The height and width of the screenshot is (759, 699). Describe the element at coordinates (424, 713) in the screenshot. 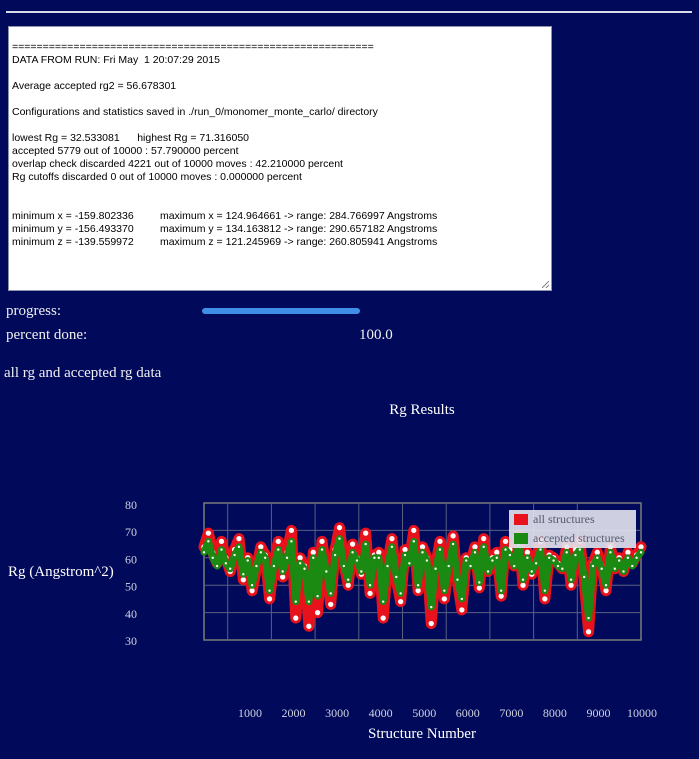

I see `x-tick-label: 5000` at that location.